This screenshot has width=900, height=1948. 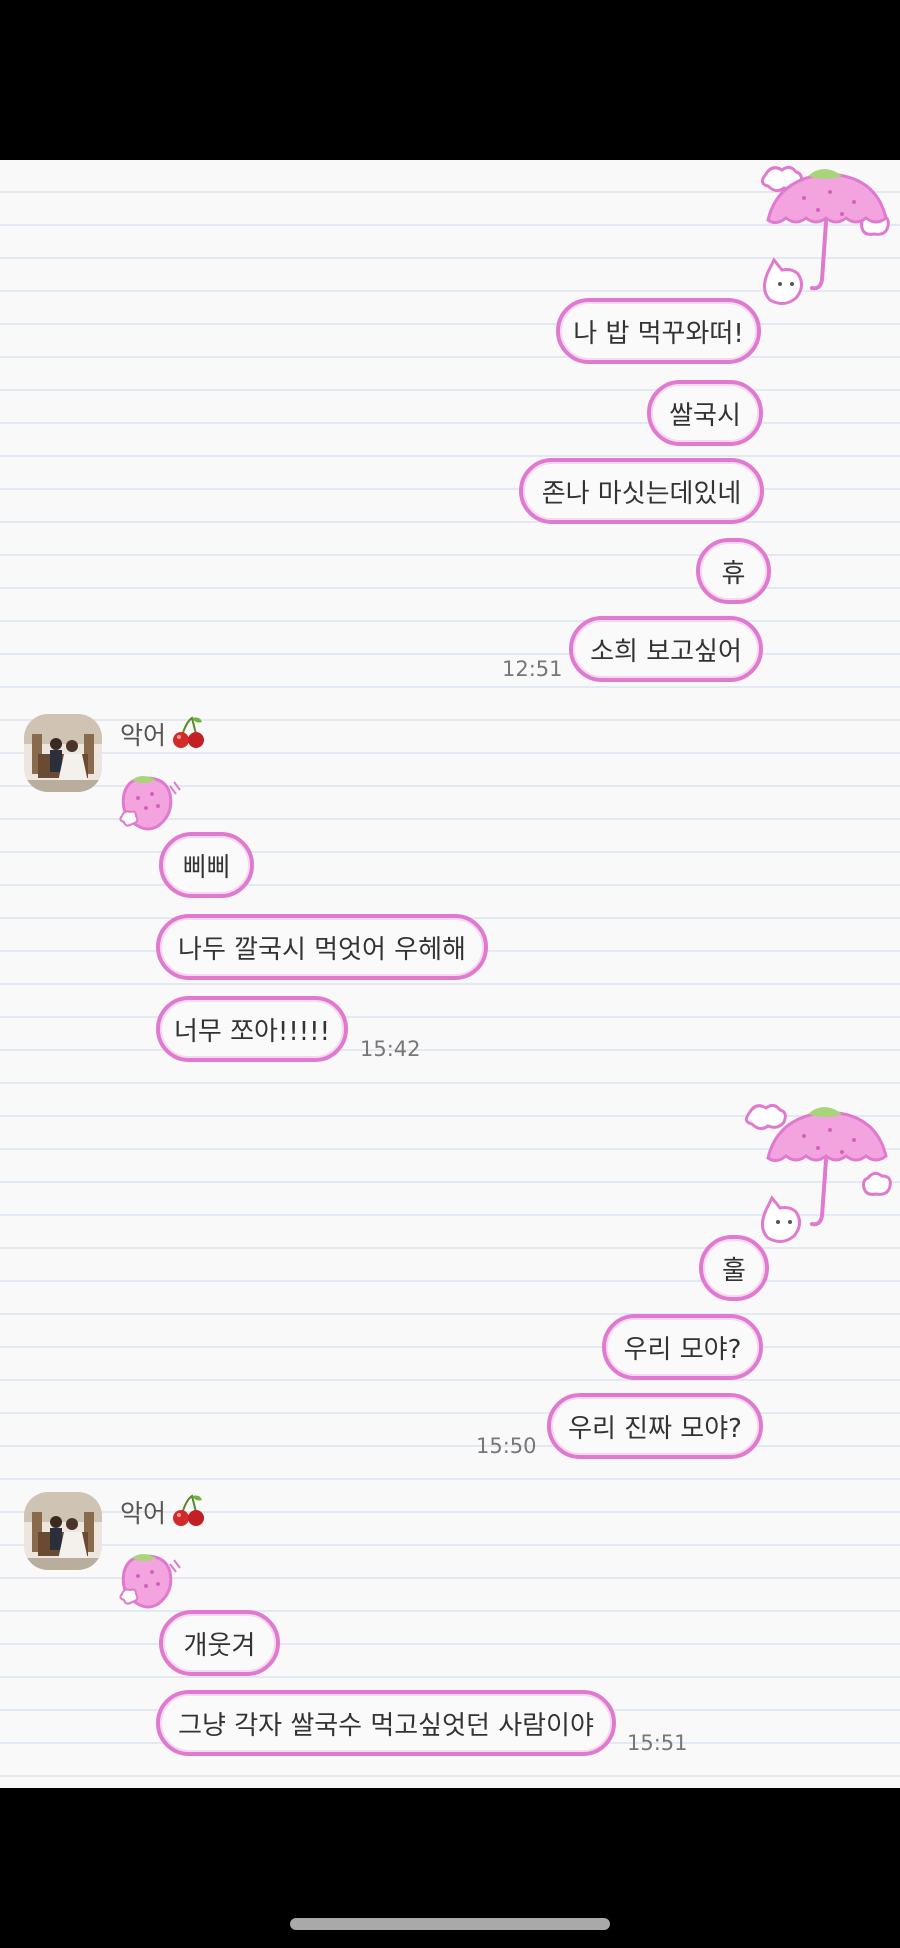 What do you see at coordinates (206, 865) in the screenshot?
I see `incoming-message-bubble: 삐삐` at bounding box center [206, 865].